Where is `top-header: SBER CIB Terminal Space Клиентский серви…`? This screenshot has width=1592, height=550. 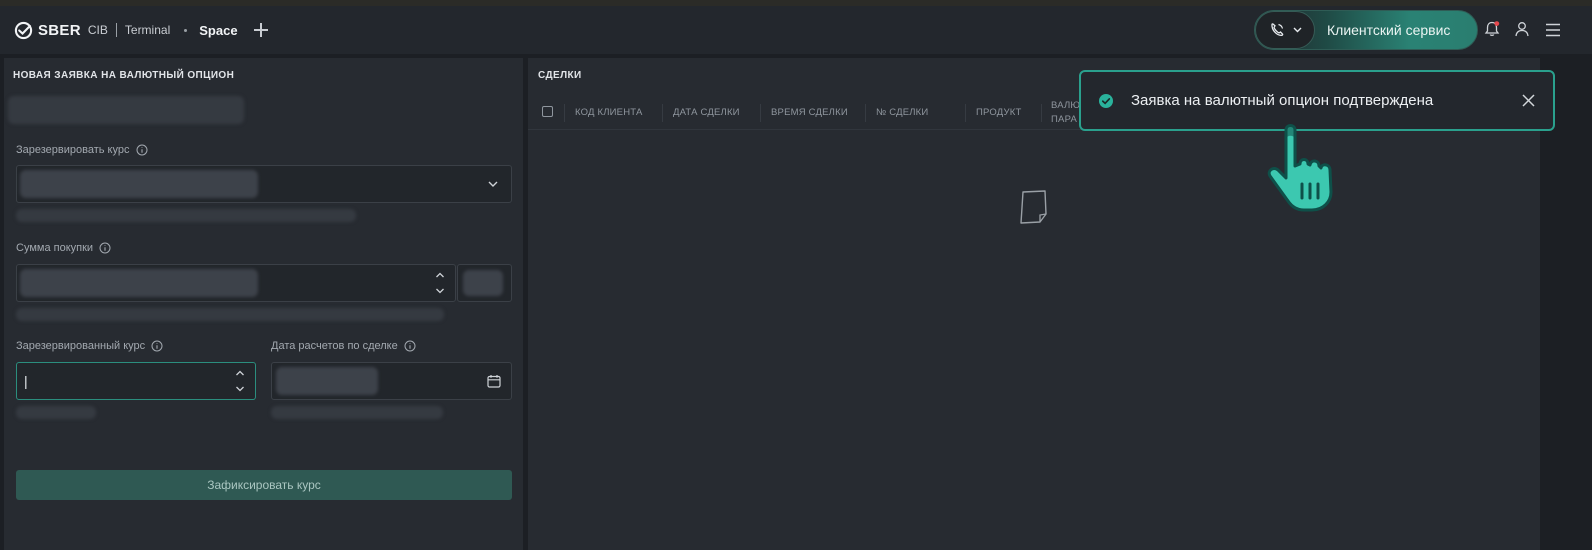
top-header: SBER CIB Terminal Space Клиентский серви… is located at coordinates (796, 30).